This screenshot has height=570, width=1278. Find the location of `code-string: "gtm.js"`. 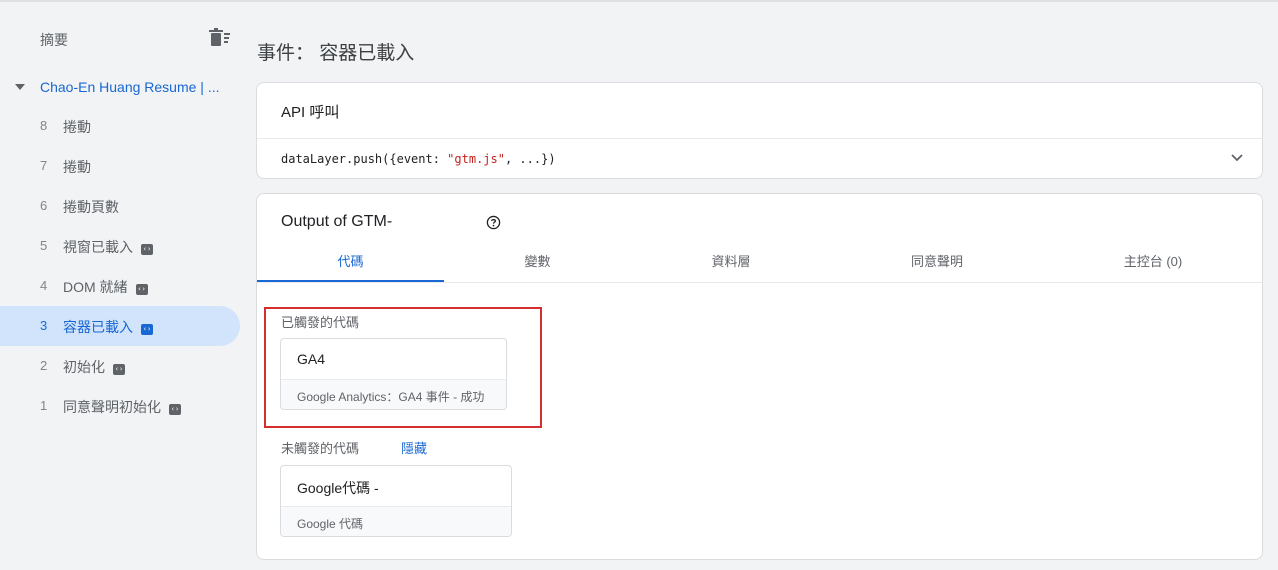

code-string: "gtm.js" is located at coordinates (476, 159).